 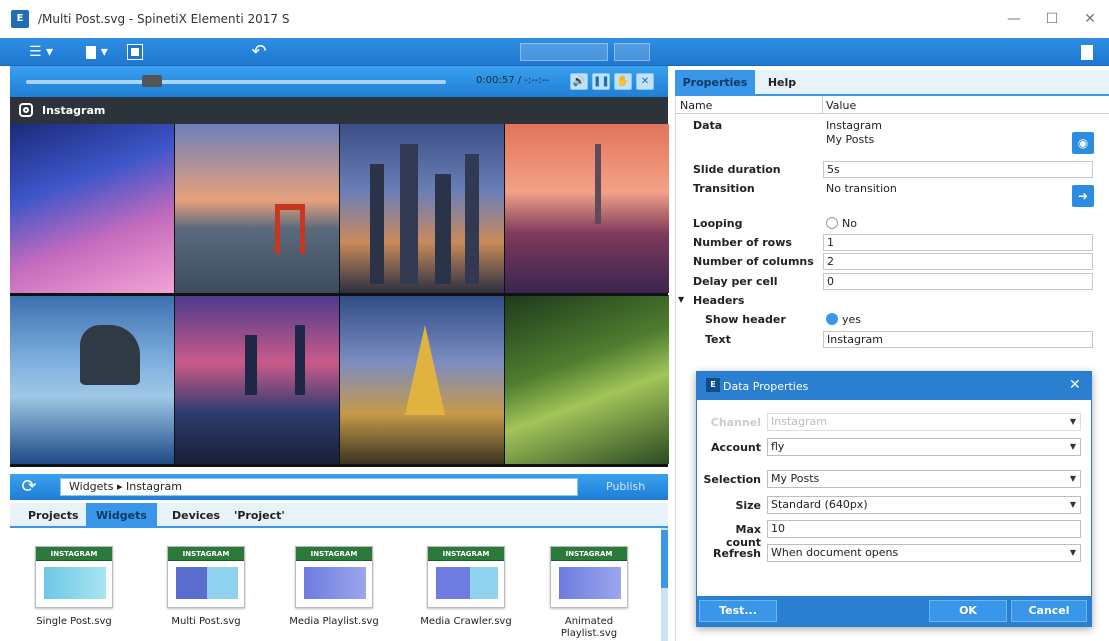 What do you see at coordinates (1083, 143) in the screenshot?
I see `rss-feed-icon: ◉` at bounding box center [1083, 143].